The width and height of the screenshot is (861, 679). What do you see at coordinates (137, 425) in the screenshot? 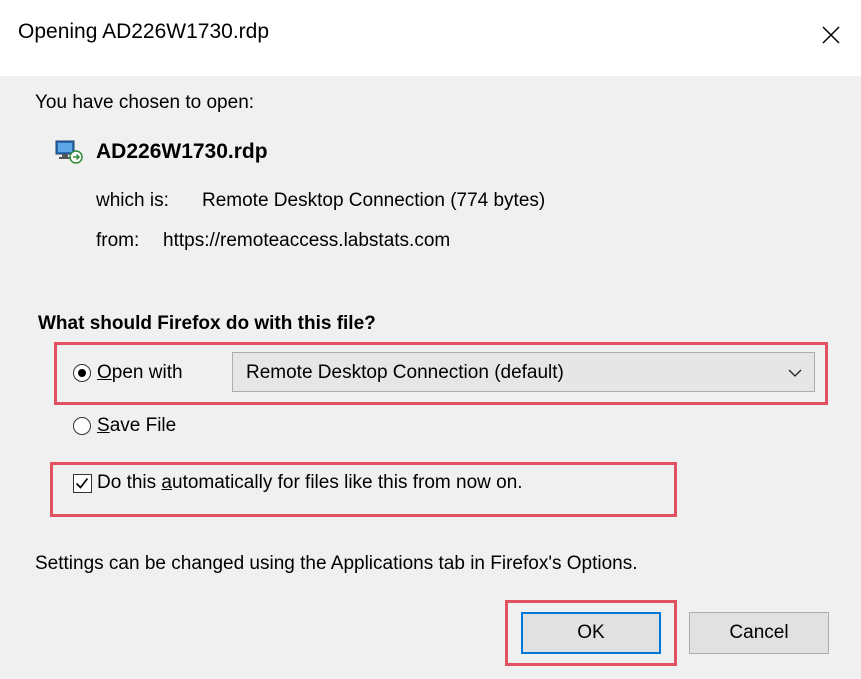
I see `save-file-label: Save File` at bounding box center [137, 425].